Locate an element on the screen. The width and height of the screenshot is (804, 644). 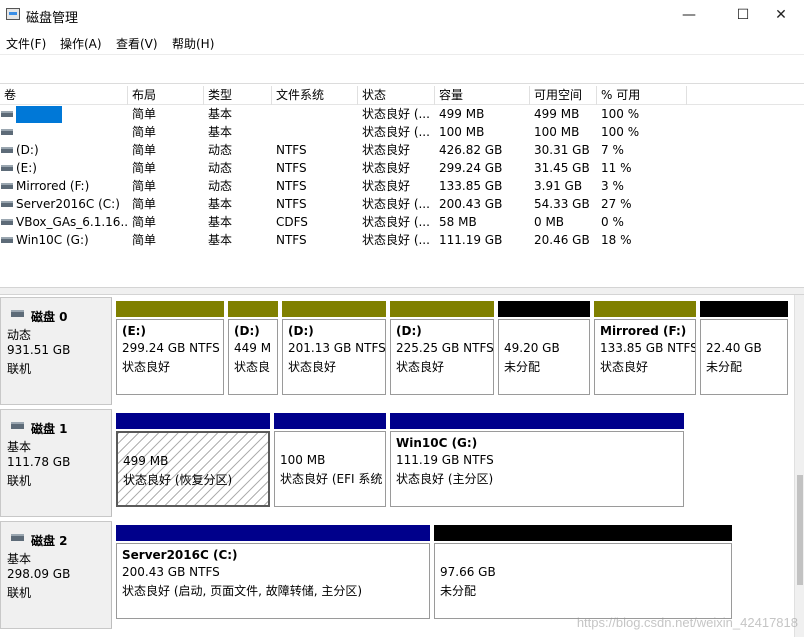
cell-free-space: 54.33 GB is located at coordinates (562, 204).